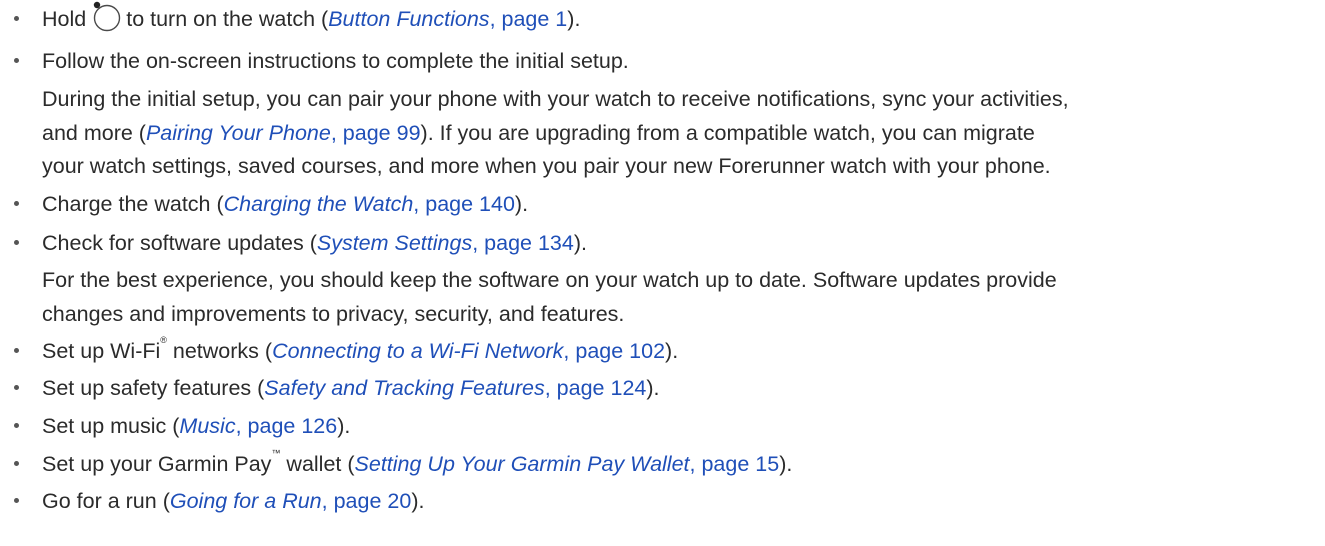  Describe the element at coordinates (106, 501) in the screenshot. I see `item-text: Go for a run (` at that location.